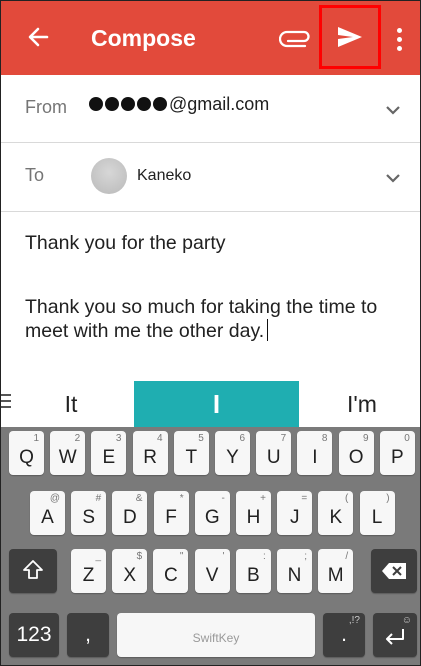 The height and width of the screenshot is (666, 421). Describe the element at coordinates (68, 453) in the screenshot. I see `key-w: 2W` at that location.